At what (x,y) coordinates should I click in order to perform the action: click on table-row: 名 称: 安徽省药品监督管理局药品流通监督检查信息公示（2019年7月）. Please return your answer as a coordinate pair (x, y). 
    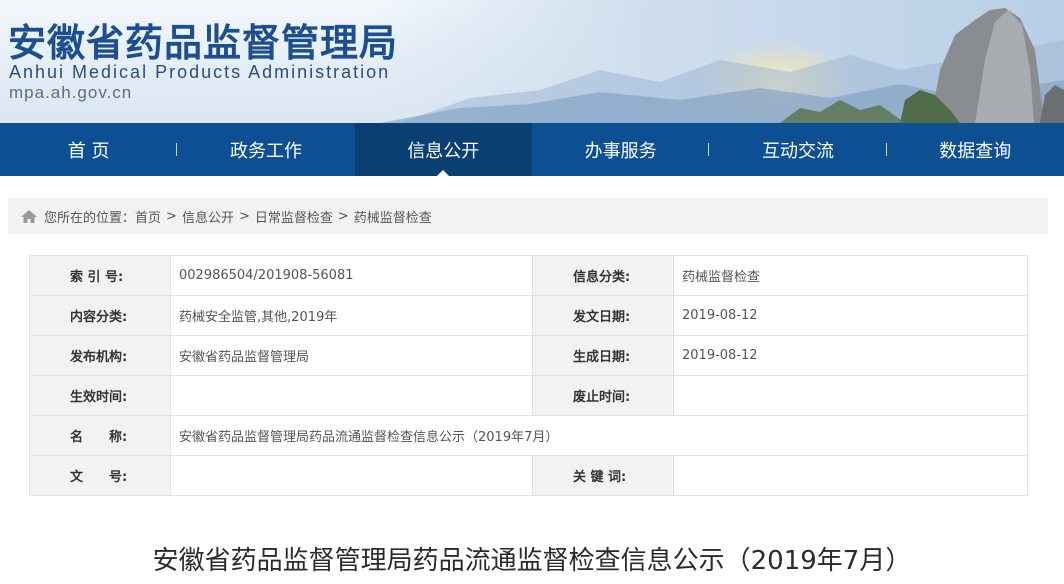
    Looking at the image, I should click on (528, 435).